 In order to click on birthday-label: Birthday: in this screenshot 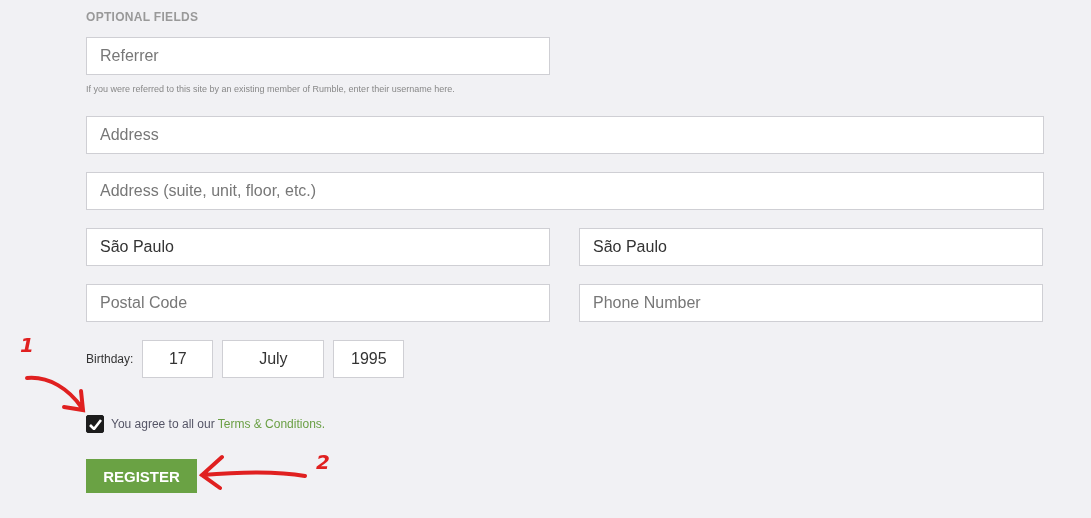, I will do `click(110, 359)`.